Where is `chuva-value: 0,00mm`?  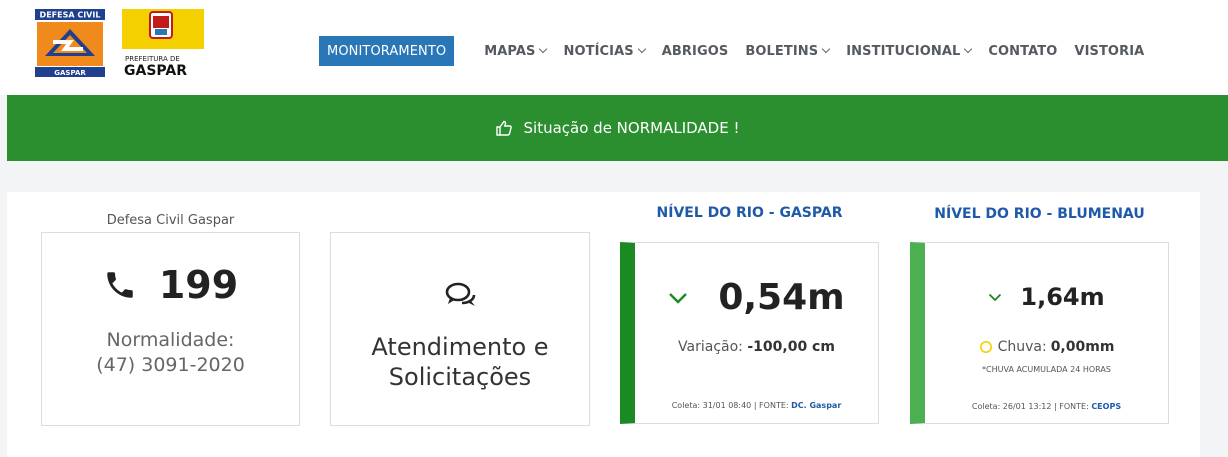
chuva-value: 0,00mm is located at coordinates (1082, 347).